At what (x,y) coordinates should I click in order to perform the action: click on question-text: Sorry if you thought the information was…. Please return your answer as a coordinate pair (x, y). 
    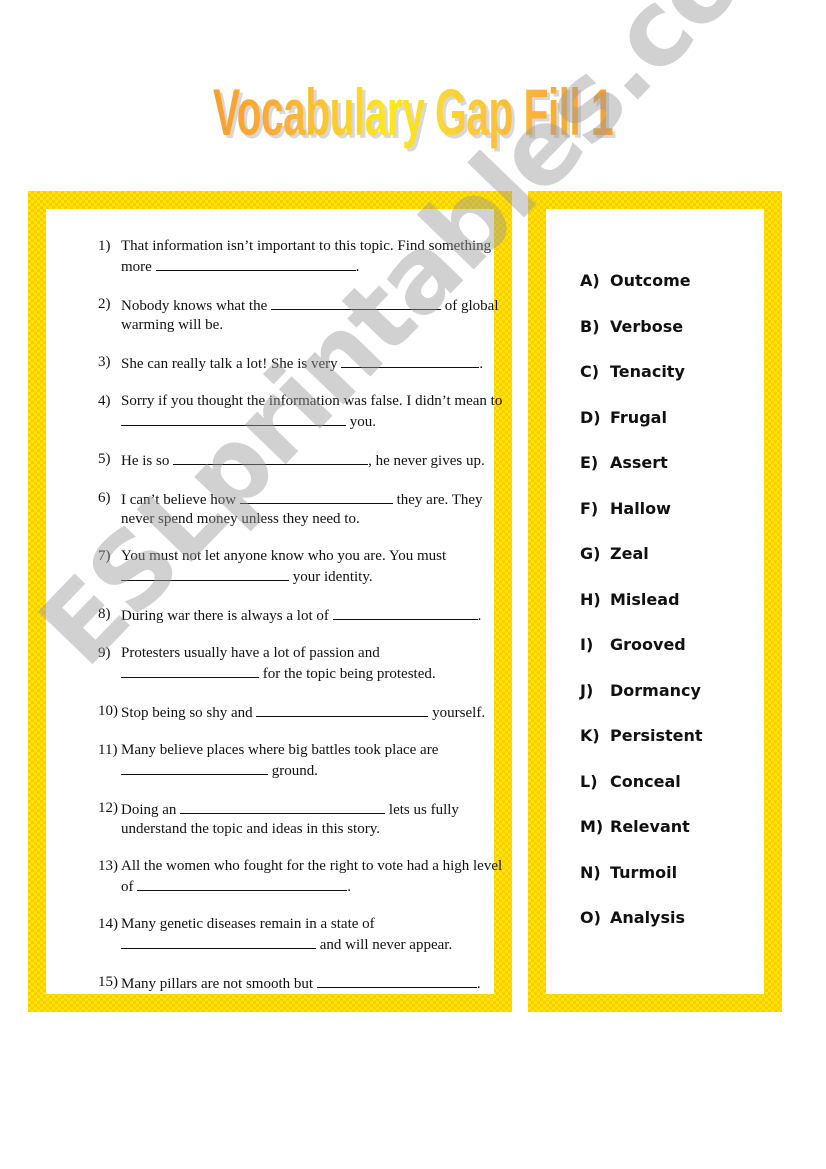
    Looking at the image, I should click on (314, 412).